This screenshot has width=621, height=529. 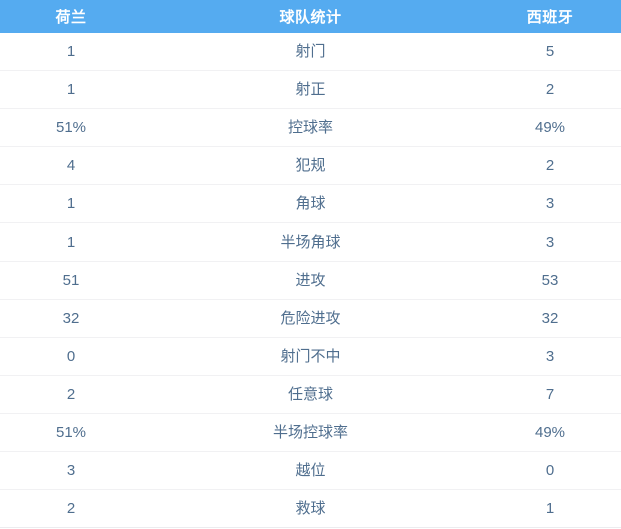 What do you see at coordinates (550, 52) in the screenshot?
I see `away-value: 5` at bounding box center [550, 52].